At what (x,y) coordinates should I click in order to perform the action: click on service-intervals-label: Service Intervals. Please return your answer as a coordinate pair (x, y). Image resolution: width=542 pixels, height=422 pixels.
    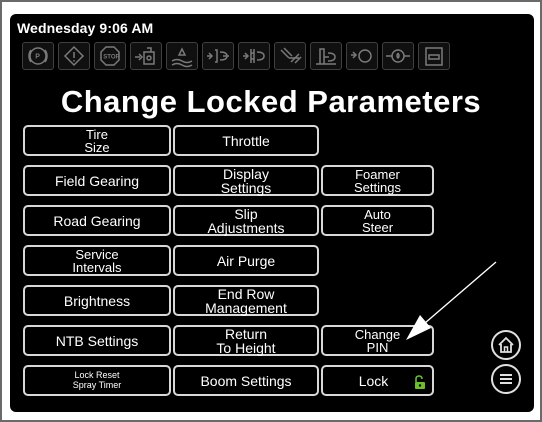
    Looking at the image, I should click on (97, 260).